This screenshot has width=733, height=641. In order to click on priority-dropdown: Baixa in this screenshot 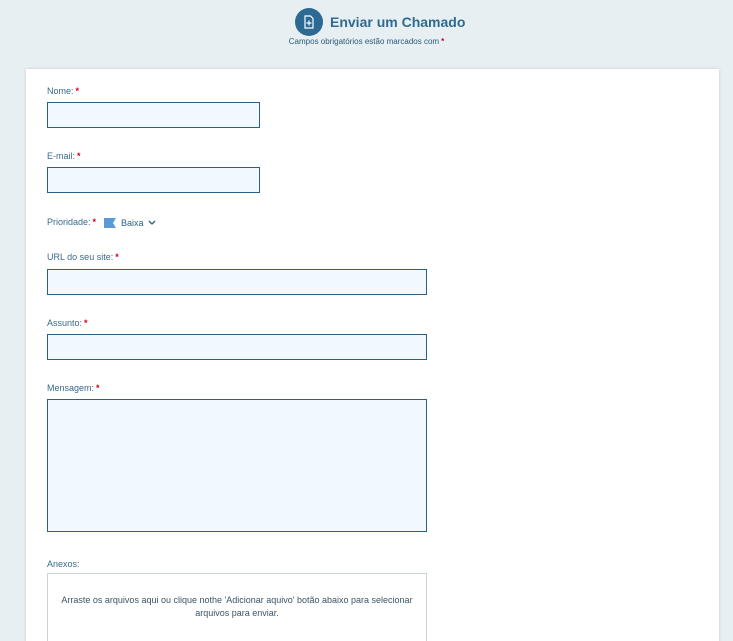, I will do `click(130, 223)`.